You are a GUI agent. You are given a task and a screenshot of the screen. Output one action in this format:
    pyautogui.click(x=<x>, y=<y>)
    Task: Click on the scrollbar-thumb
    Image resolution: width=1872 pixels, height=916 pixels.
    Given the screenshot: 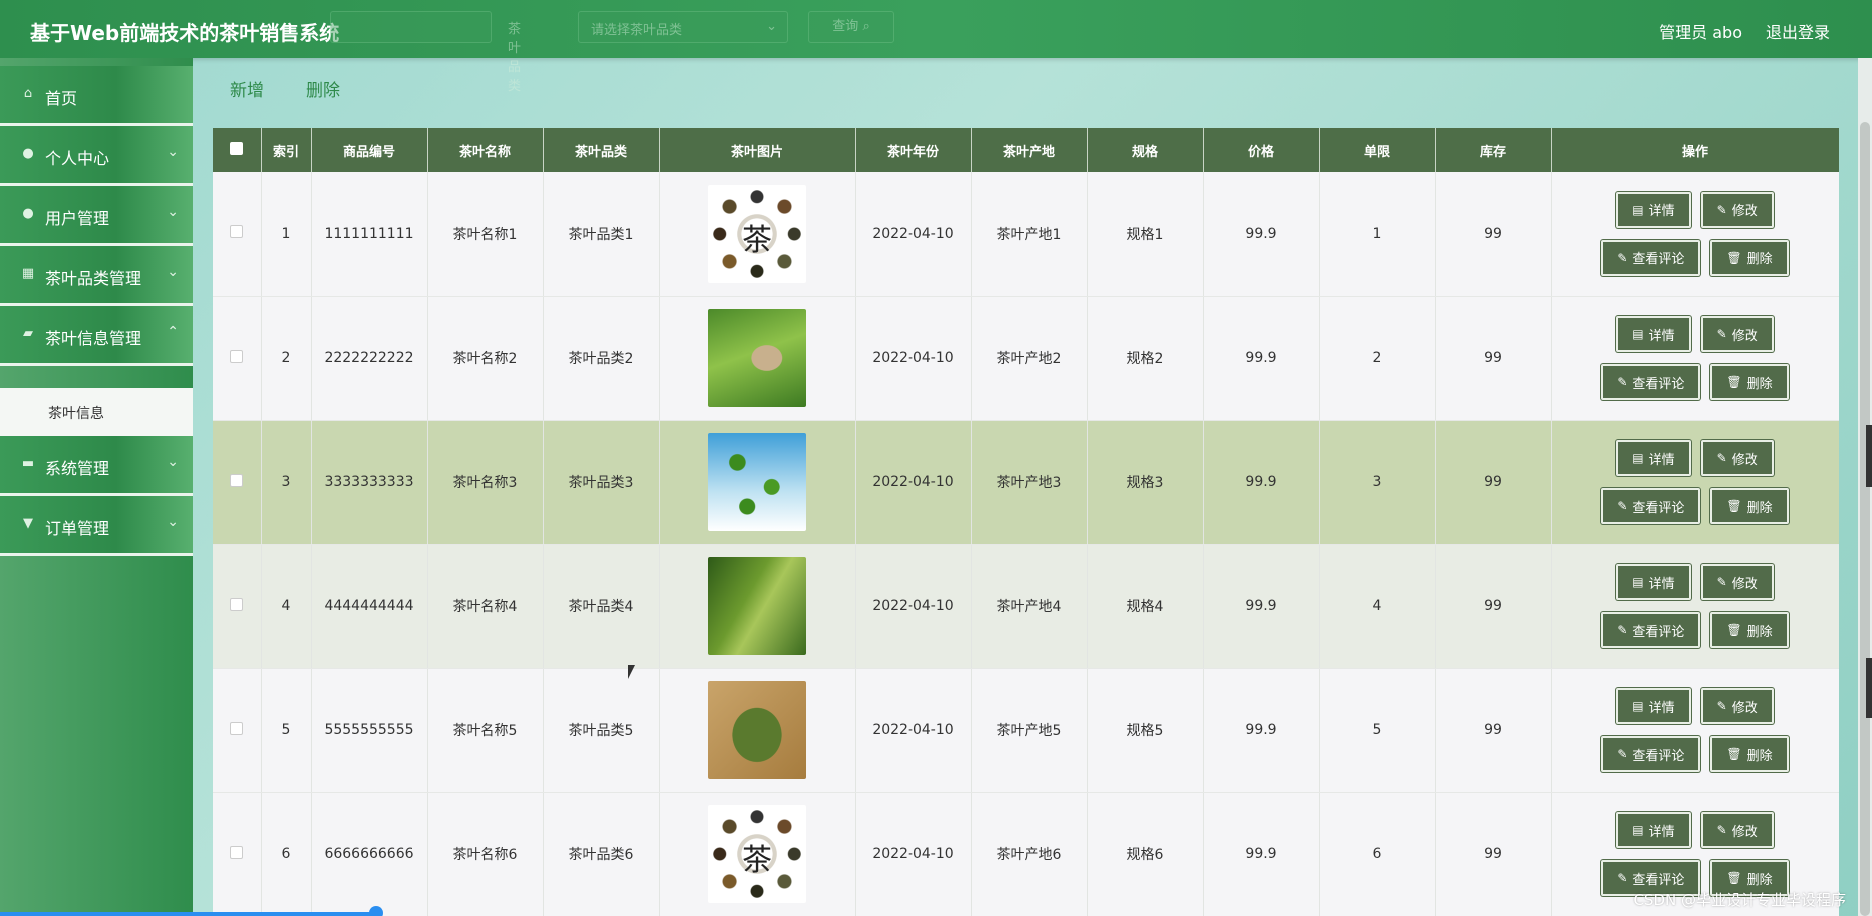 What is the action you would take?
    pyautogui.click(x=1865, y=519)
    